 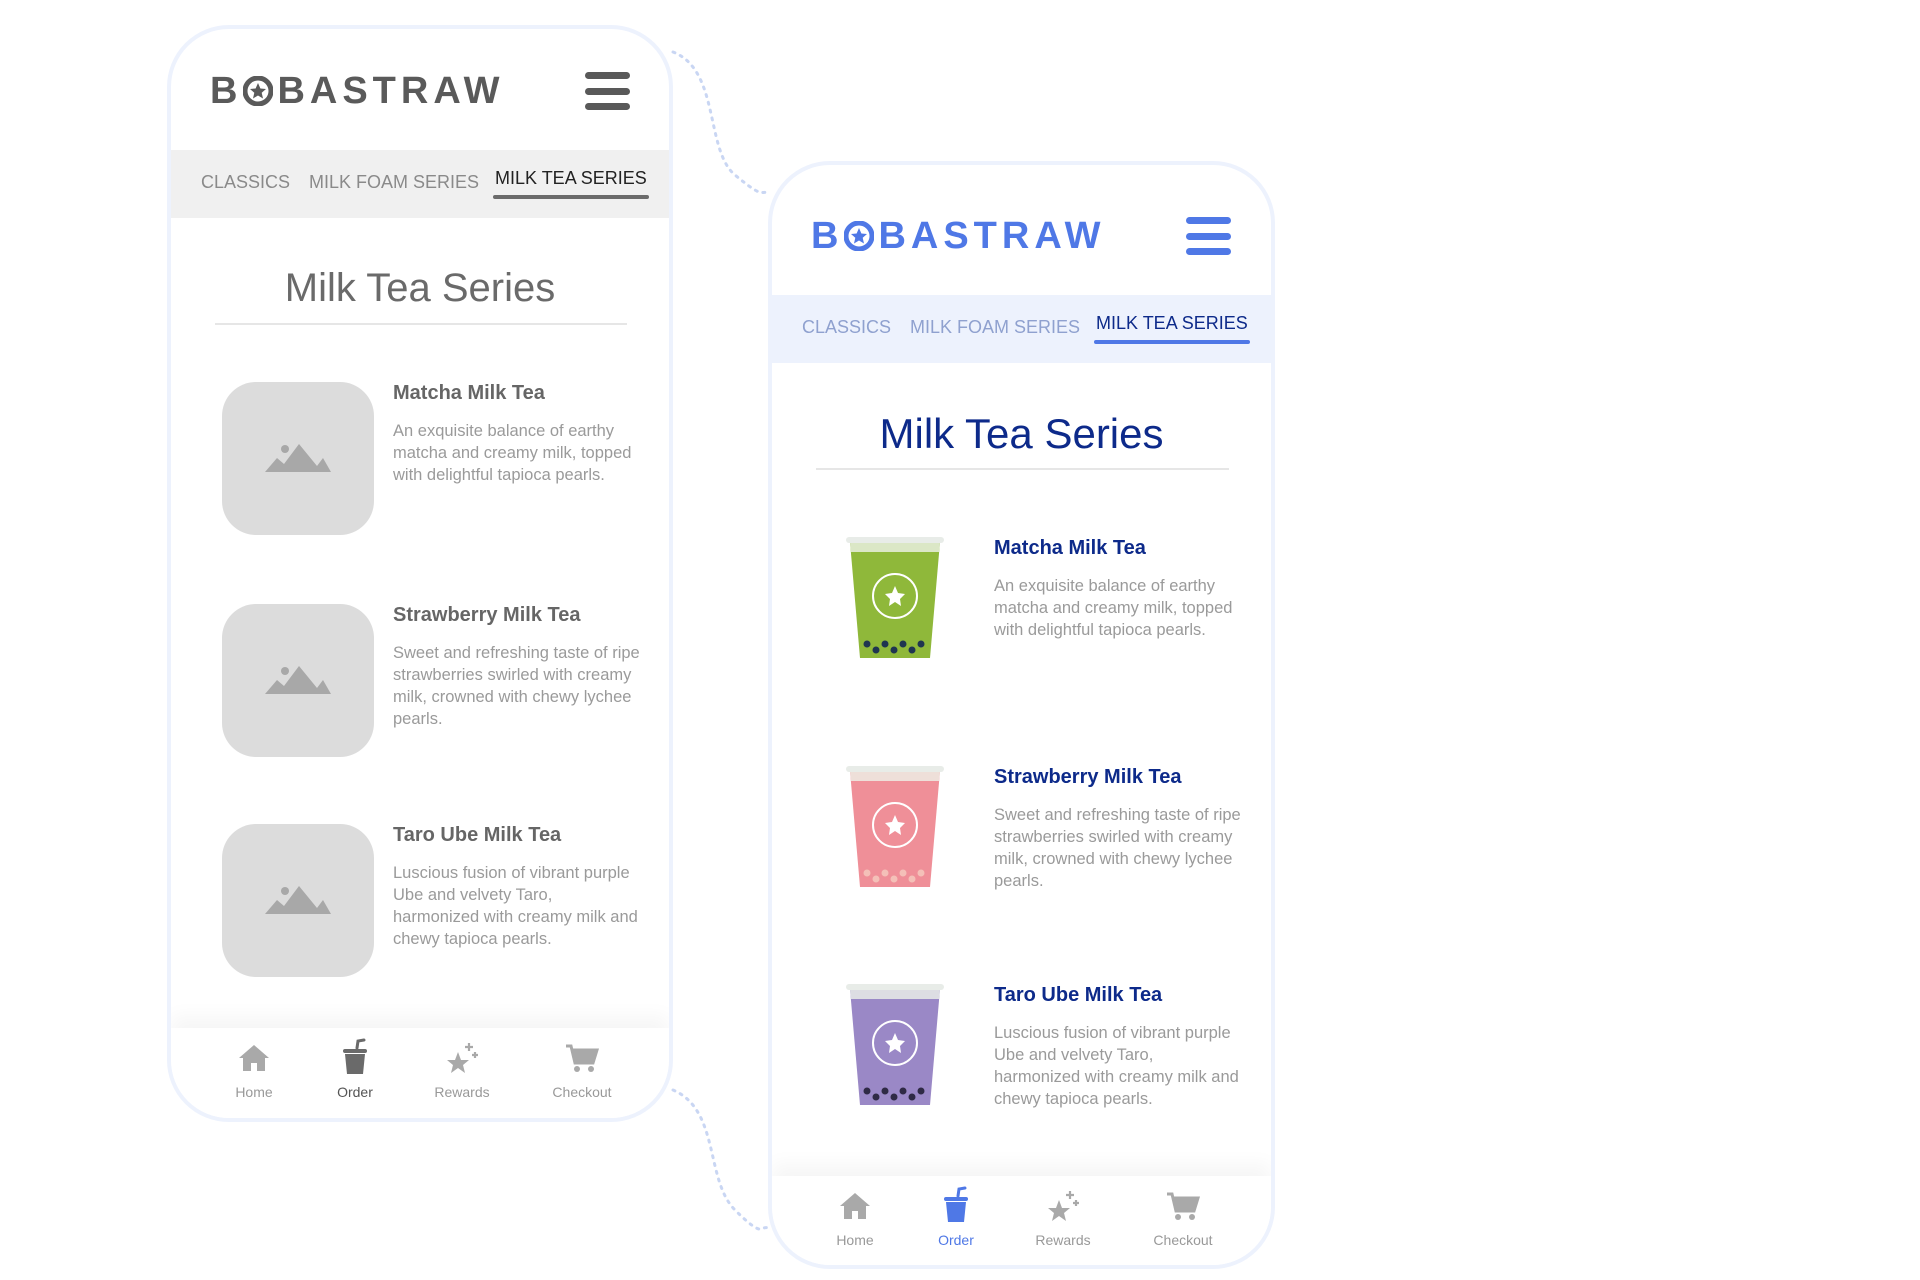 I want to click on connector-top, so click(x=720, y=122).